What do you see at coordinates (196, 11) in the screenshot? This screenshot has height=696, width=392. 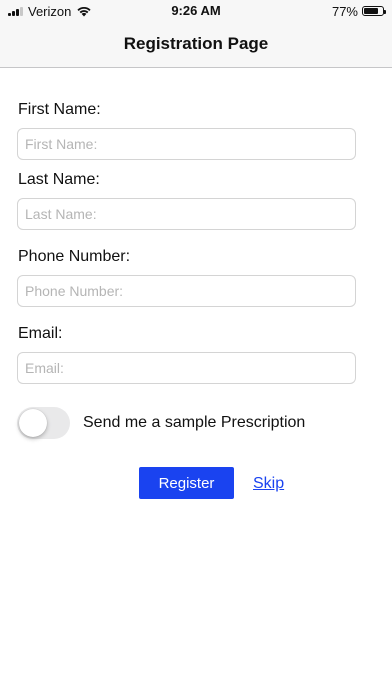 I see `status-bar: Verizon 9:26 AM 77%` at bounding box center [196, 11].